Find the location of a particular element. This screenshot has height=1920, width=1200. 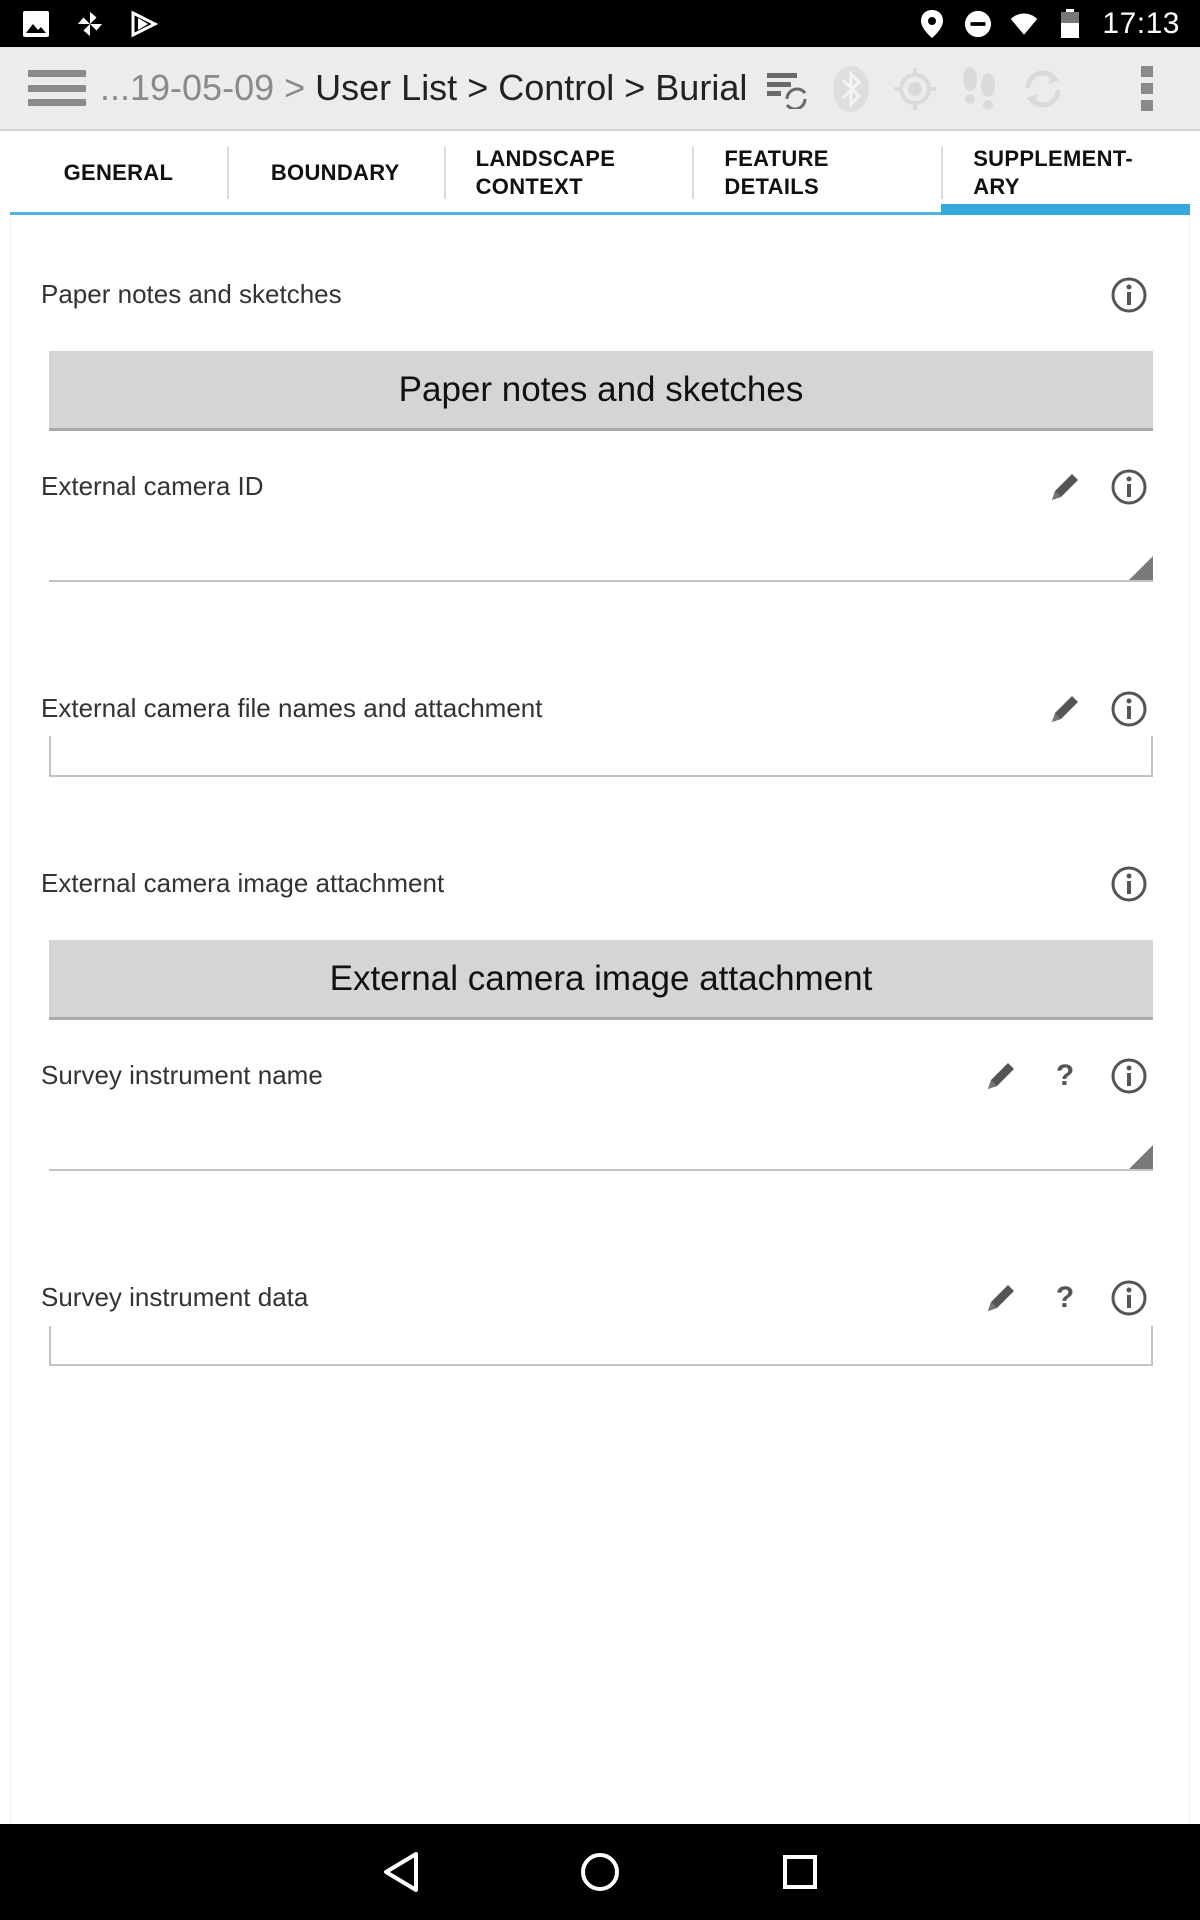

tab-label-line1: FEATURE is located at coordinates (776, 158).